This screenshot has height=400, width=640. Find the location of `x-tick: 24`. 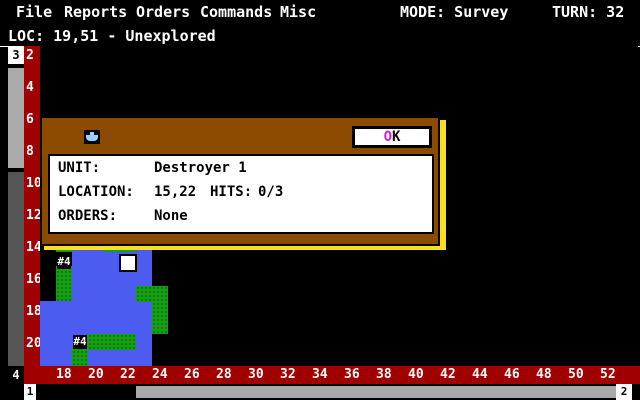

x-tick: 24 is located at coordinates (160, 374).